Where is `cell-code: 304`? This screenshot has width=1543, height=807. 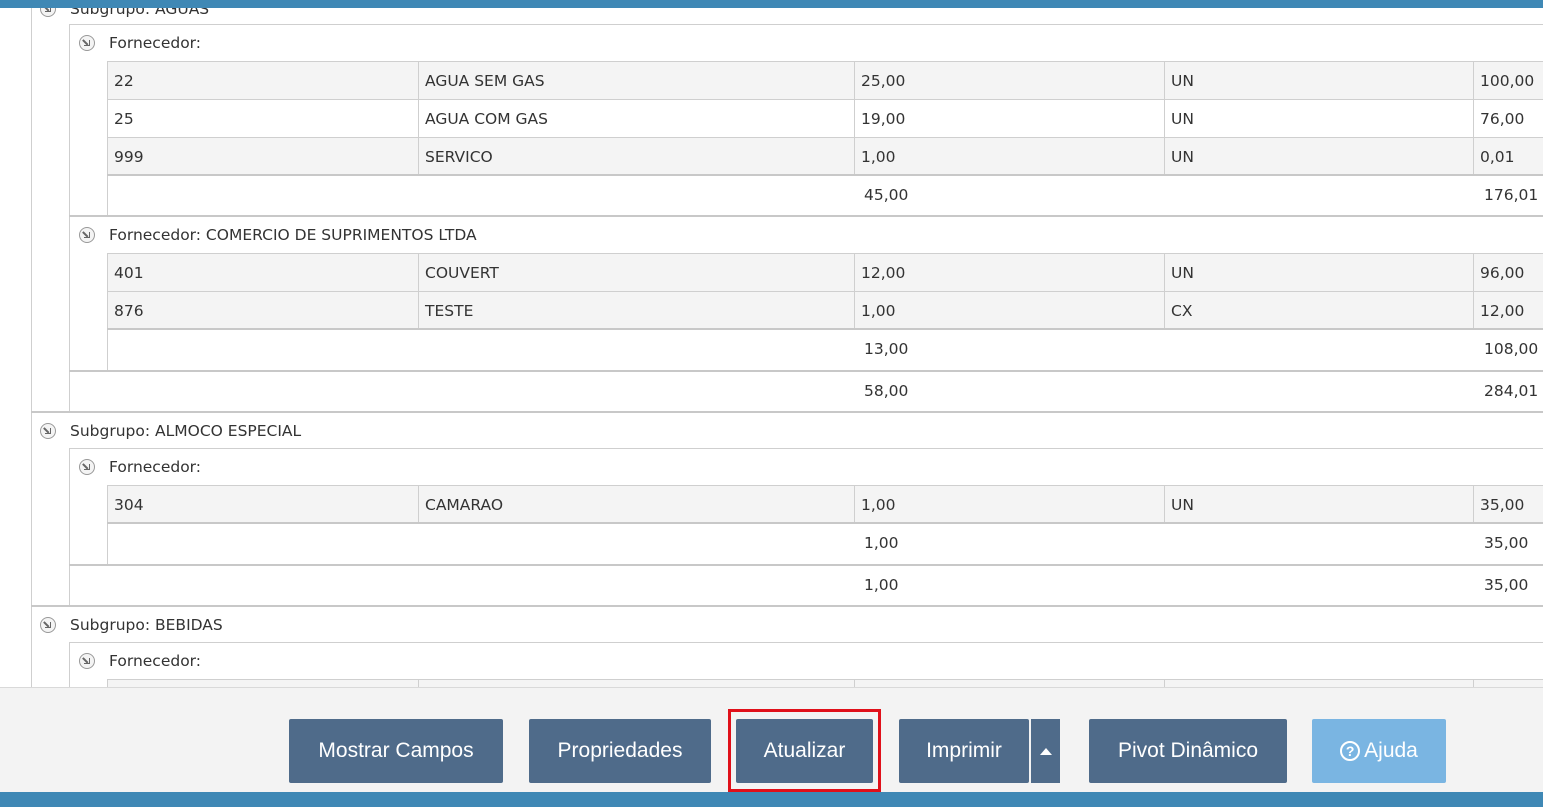 cell-code: 304 is located at coordinates (262, 504).